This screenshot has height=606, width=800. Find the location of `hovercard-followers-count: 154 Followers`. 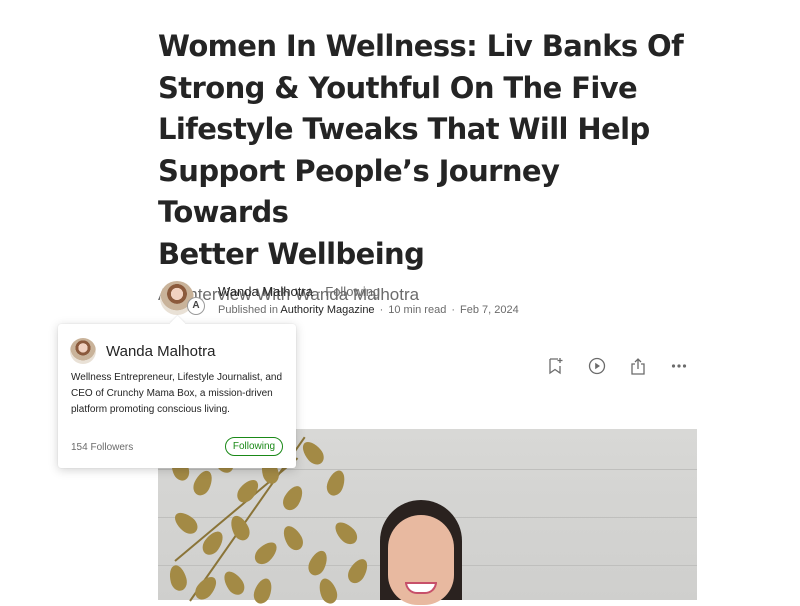

hovercard-followers-count: 154 Followers is located at coordinates (102, 447).